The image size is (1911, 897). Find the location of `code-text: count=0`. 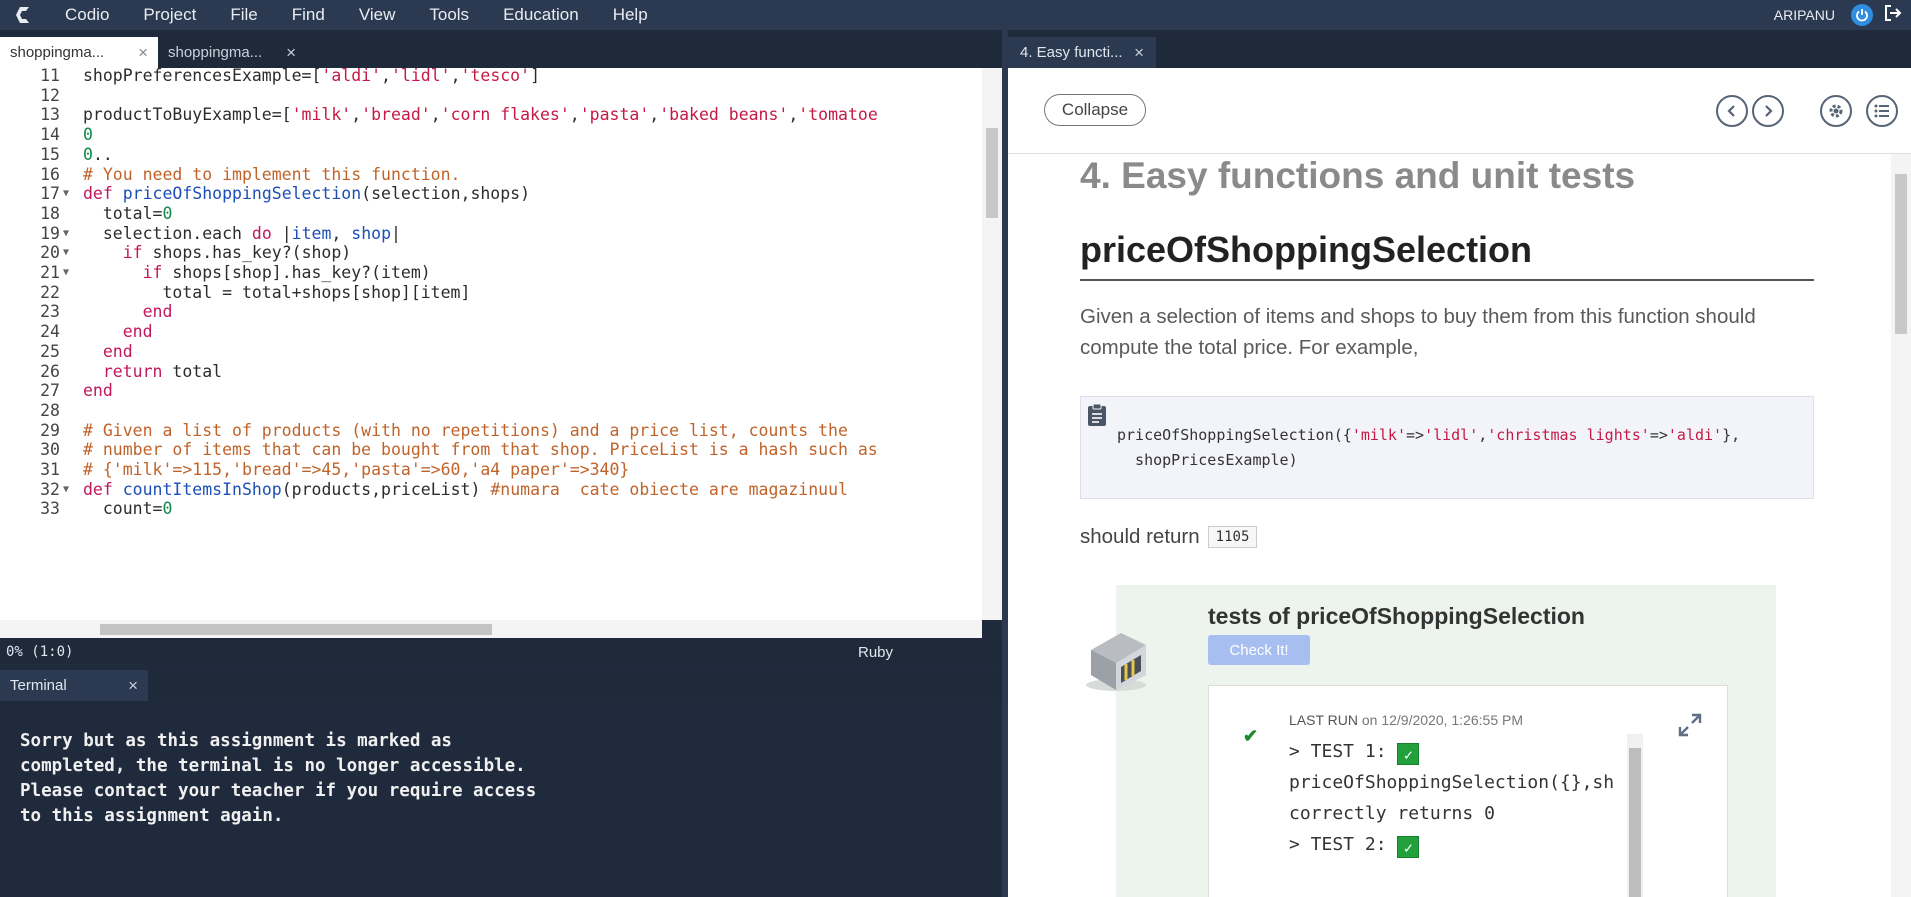

code-text: count=0 is located at coordinates (128, 509).